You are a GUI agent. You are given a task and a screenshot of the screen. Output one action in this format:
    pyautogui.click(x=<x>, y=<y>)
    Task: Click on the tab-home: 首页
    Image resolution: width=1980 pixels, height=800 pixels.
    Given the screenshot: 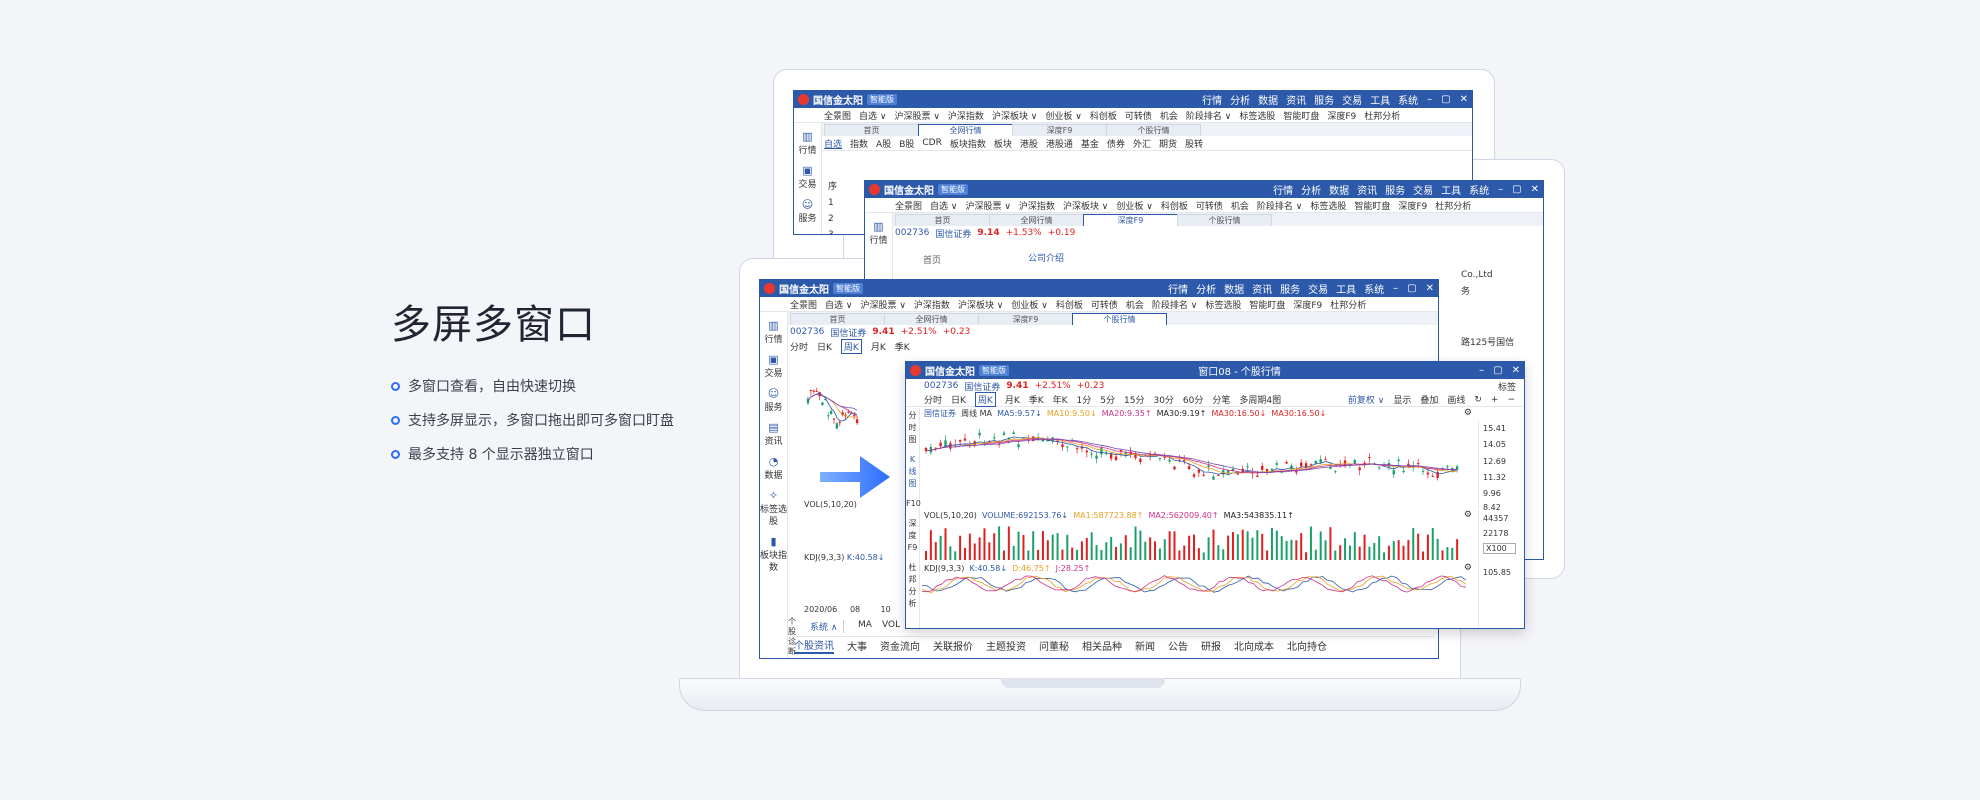 What is the action you would take?
    pyautogui.click(x=871, y=130)
    